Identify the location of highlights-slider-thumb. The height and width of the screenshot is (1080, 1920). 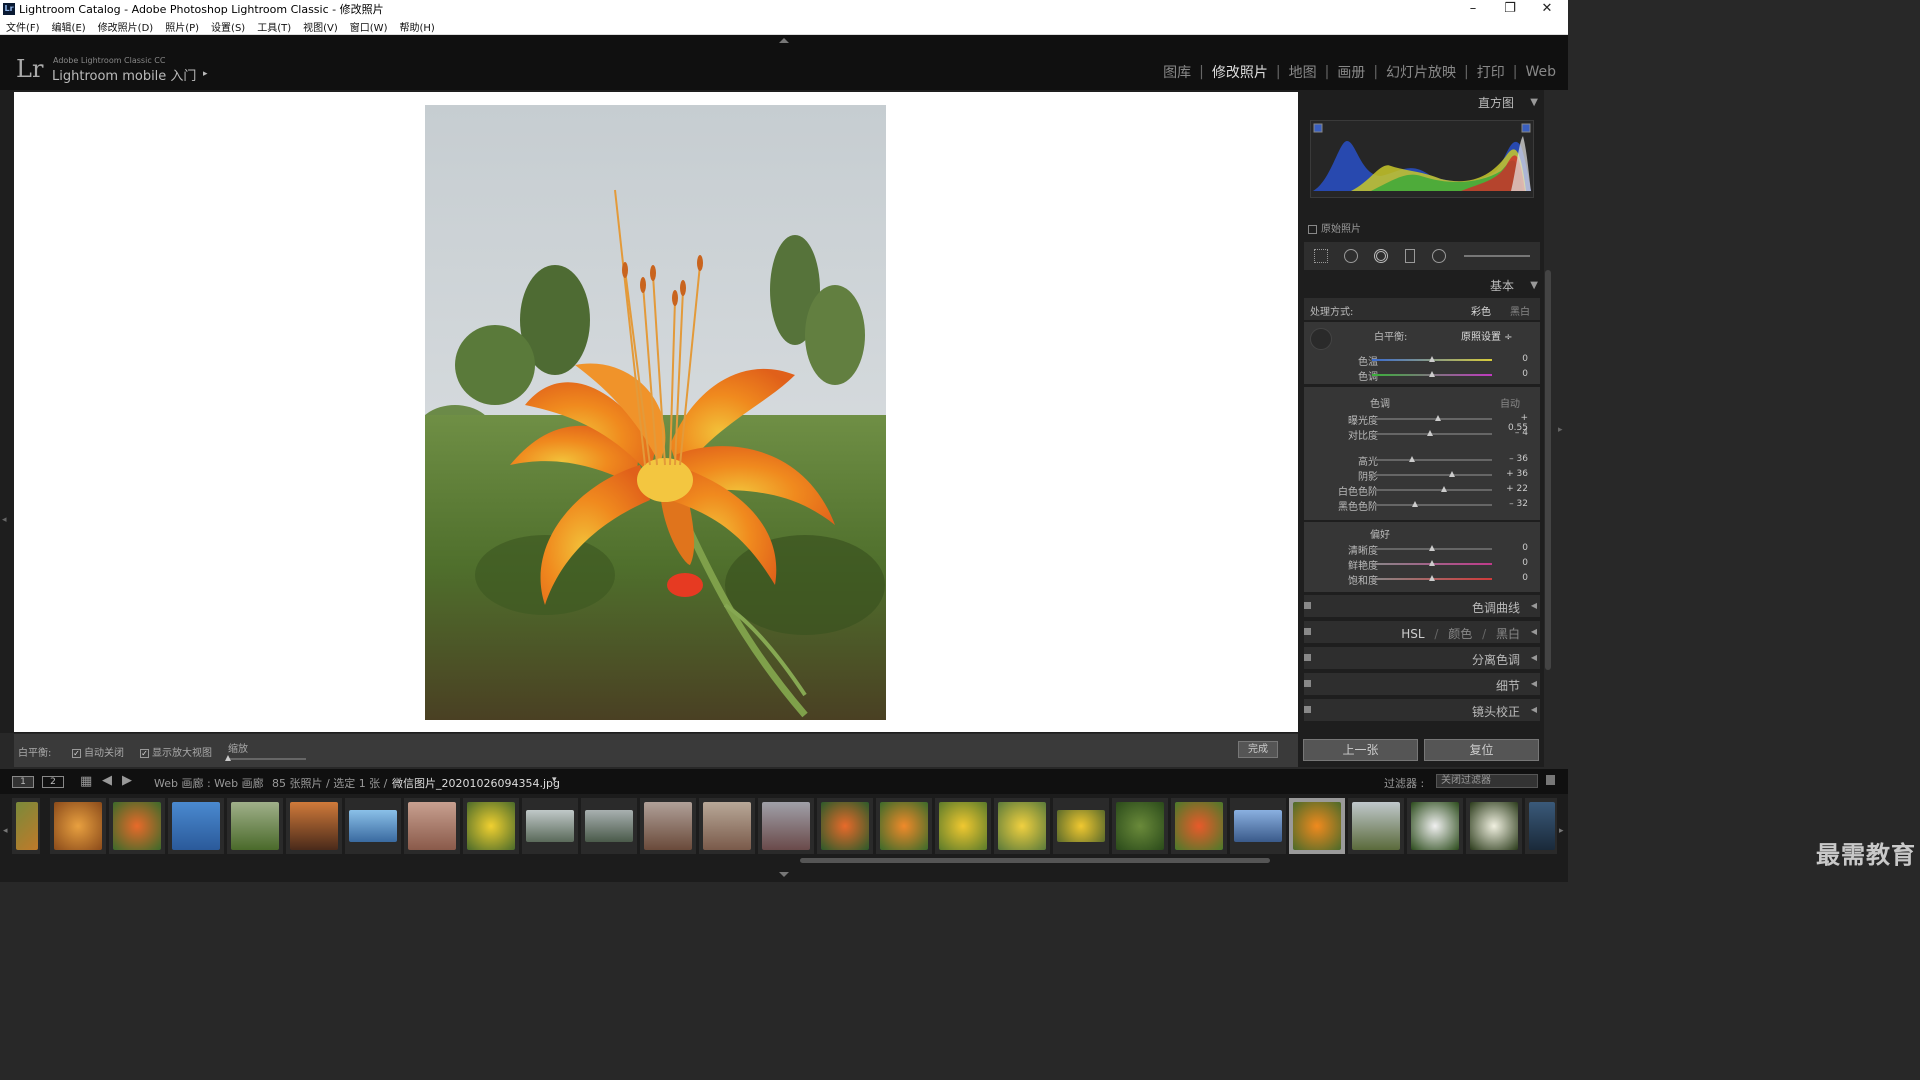
(1411, 459).